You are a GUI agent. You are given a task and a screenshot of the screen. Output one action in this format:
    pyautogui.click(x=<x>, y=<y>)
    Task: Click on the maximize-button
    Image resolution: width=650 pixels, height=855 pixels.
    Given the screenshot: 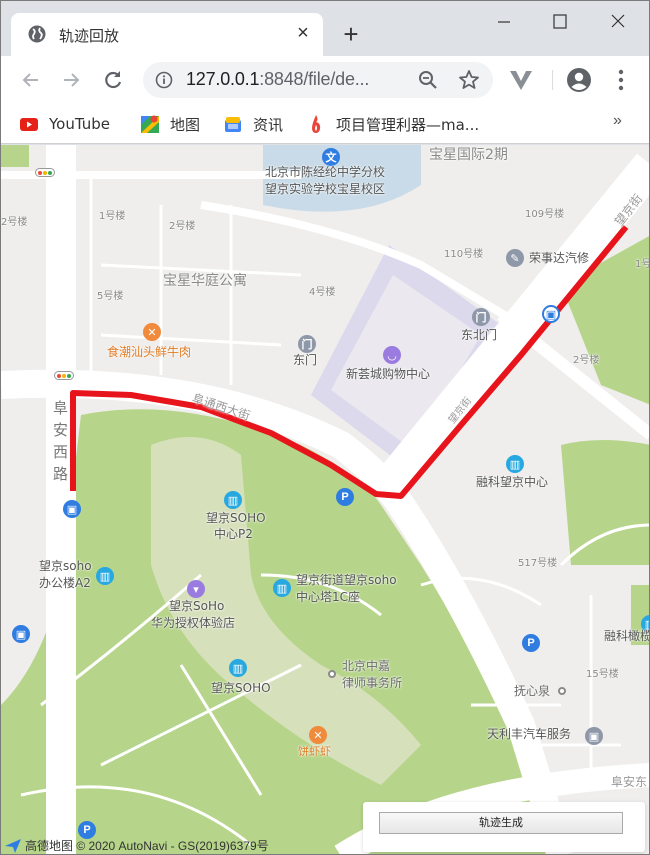 What is the action you would take?
    pyautogui.click(x=560, y=22)
    